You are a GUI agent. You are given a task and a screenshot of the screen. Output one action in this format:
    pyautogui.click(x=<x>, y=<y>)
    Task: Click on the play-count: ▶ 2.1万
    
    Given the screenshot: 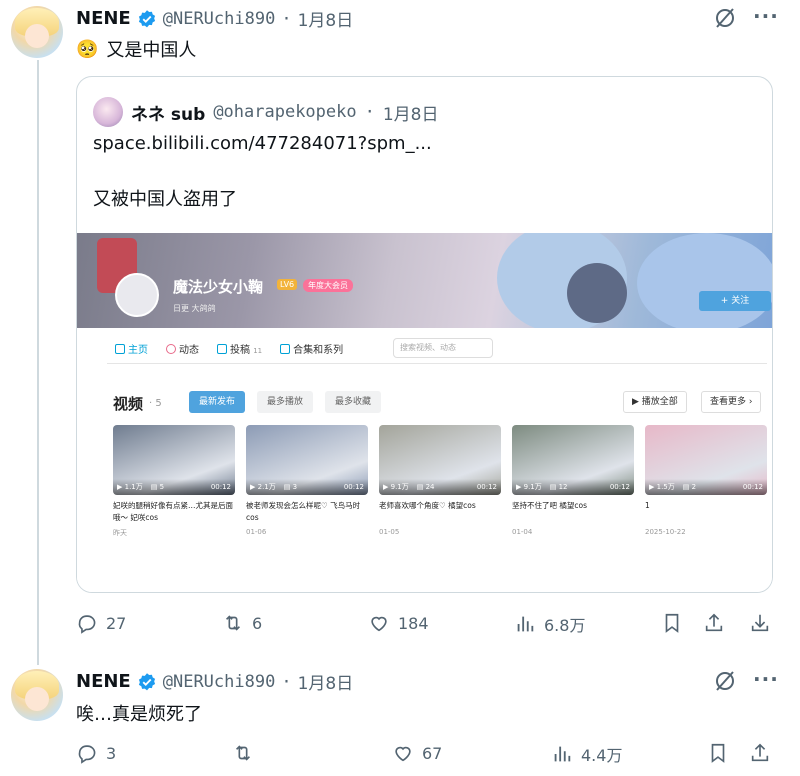 What is the action you would take?
    pyautogui.click(x=263, y=487)
    